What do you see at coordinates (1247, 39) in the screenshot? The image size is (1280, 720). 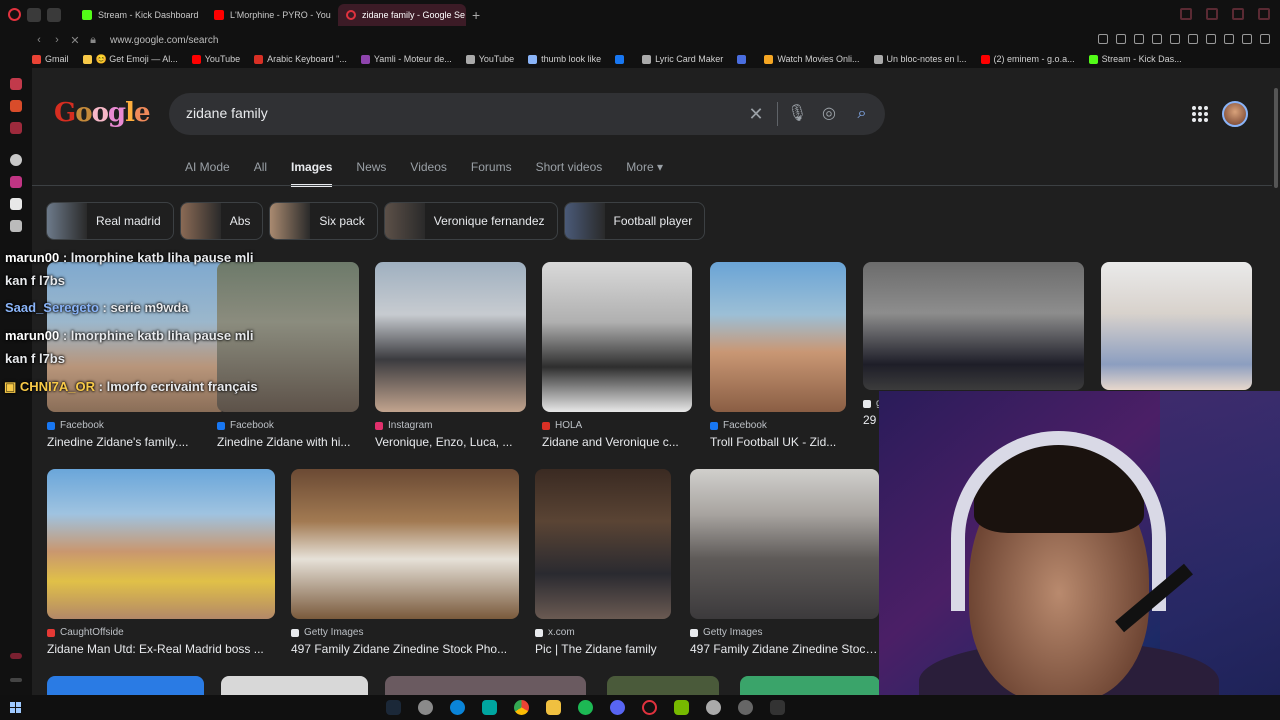 I see `profile-icon` at bounding box center [1247, 39].